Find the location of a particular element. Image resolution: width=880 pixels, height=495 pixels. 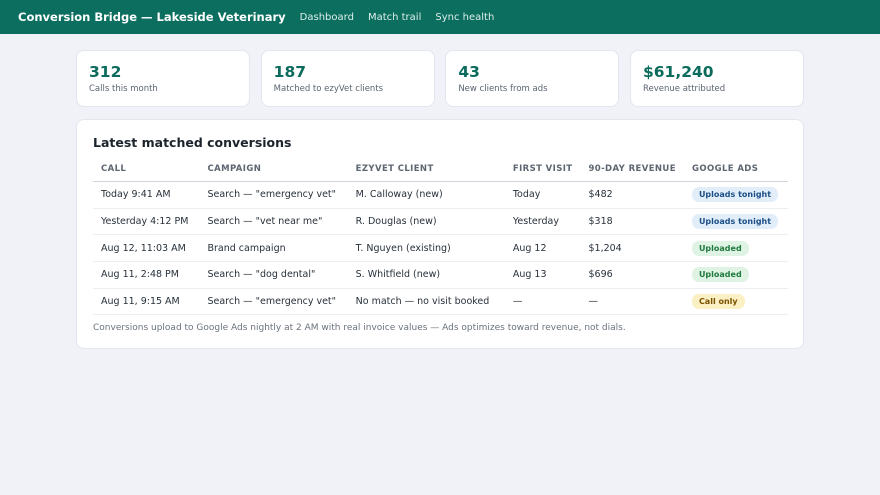

cell-client: R. Douglas (new) is located at coordinates (426, 222).